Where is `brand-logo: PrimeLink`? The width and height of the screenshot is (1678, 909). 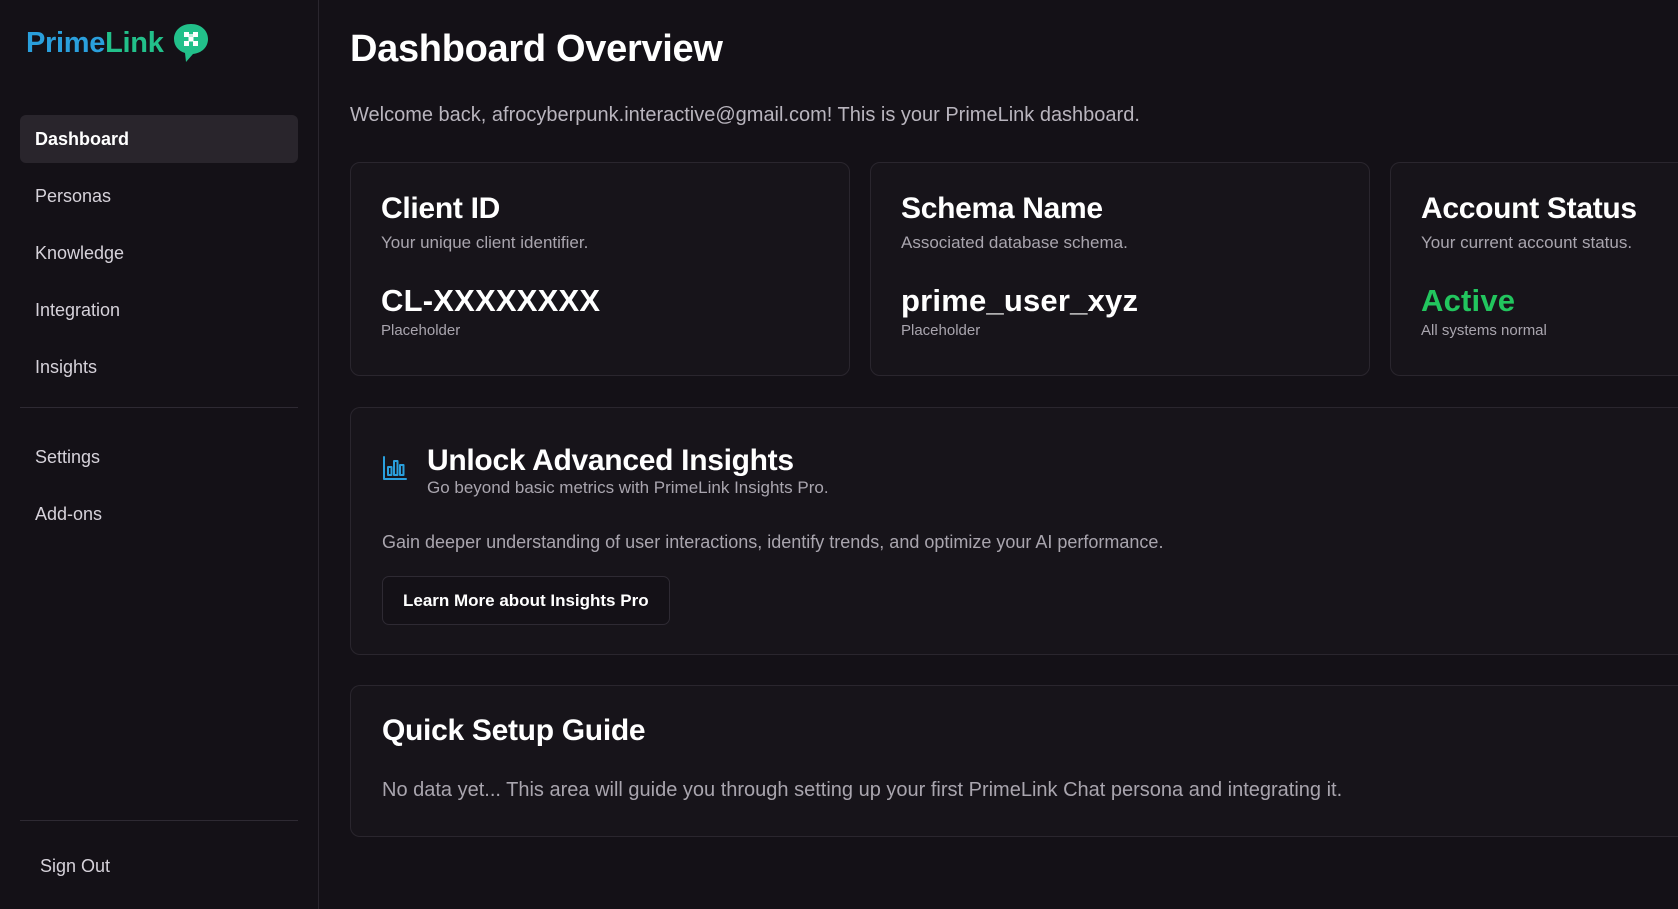 brand-logo: PrimeLink is located at coordinates (118, 43).